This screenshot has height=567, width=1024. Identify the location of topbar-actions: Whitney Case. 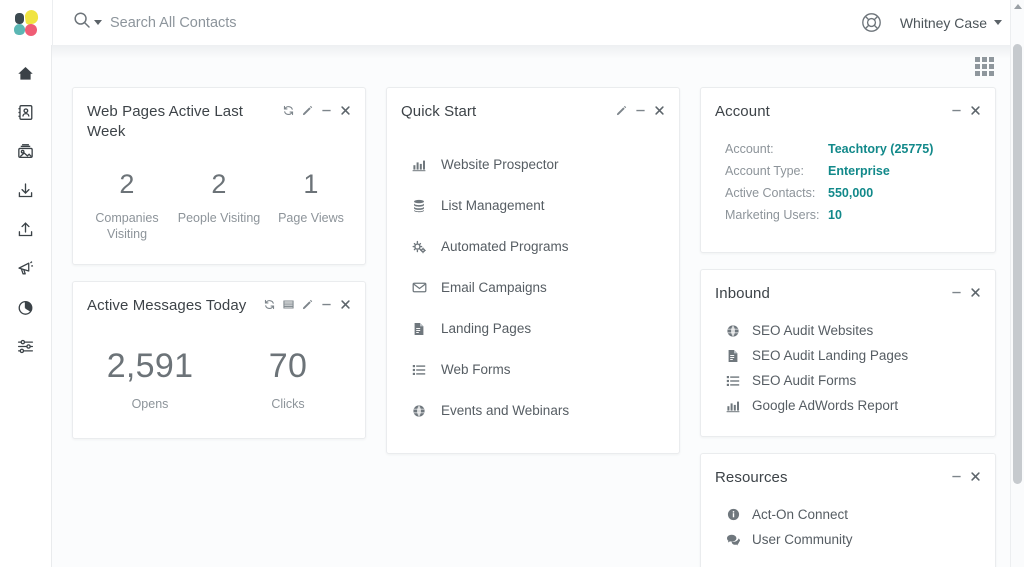
(942, 22).